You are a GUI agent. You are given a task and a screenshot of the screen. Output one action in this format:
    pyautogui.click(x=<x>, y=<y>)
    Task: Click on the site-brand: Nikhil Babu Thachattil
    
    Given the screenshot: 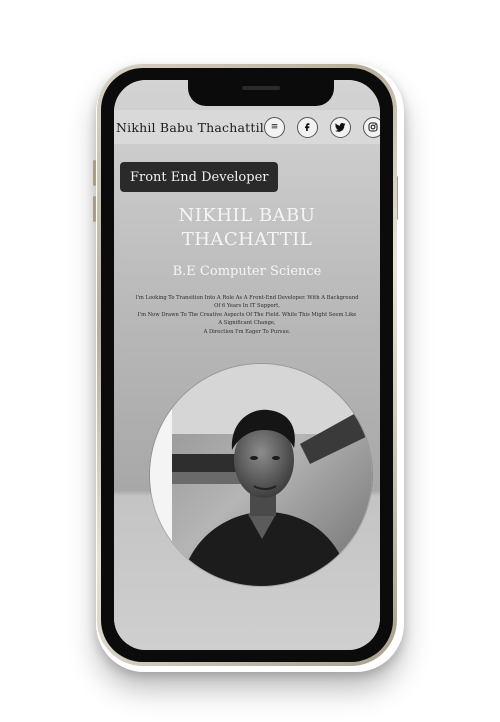 What is the action you would take?
    pyautogui.click(x=190, y=127)
    